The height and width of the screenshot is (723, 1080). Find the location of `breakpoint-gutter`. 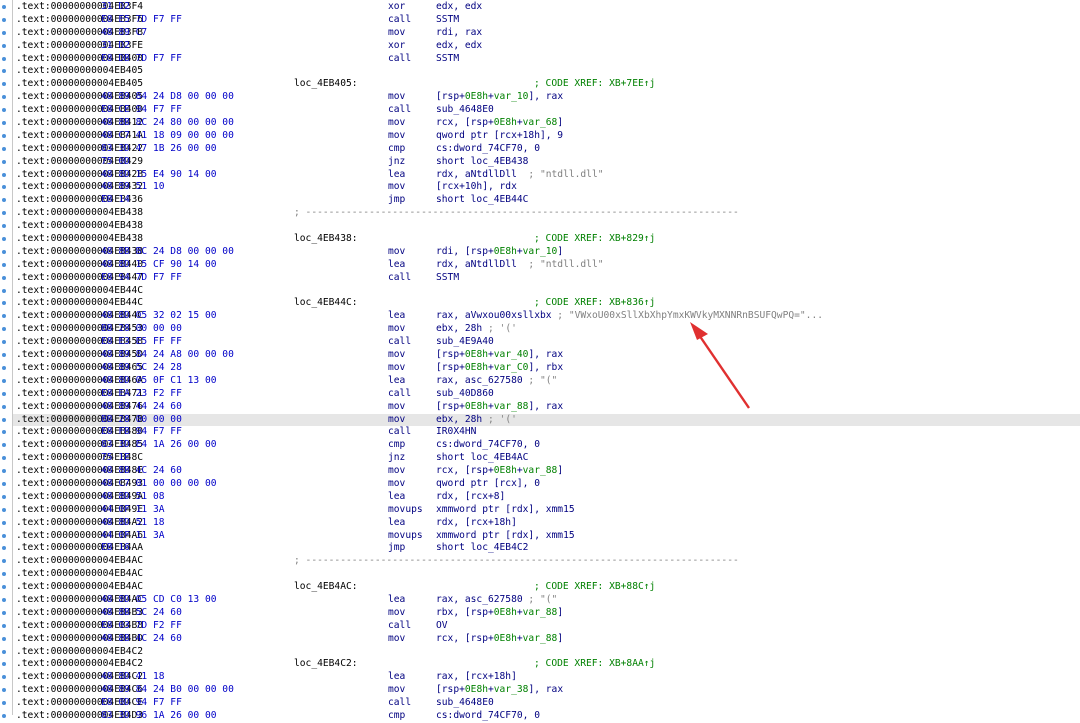

breakpoint-gutter is located at coordinates (6, 357).